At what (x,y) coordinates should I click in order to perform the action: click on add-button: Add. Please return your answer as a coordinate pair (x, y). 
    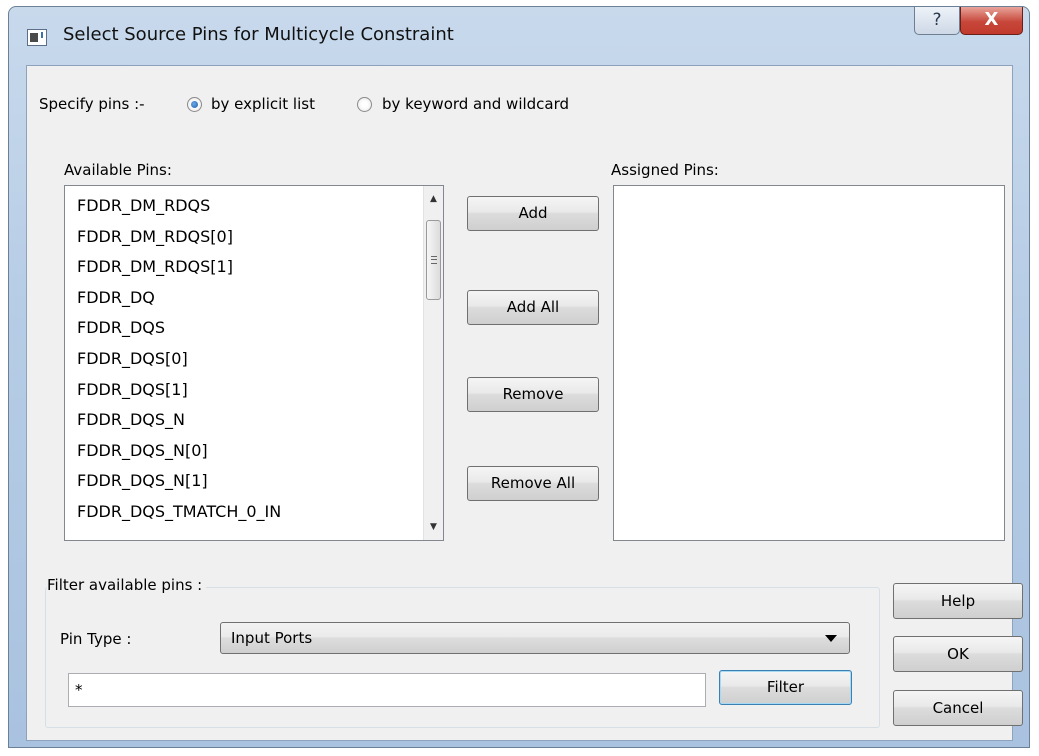
    Looking at the image, I should click on (533, 213).